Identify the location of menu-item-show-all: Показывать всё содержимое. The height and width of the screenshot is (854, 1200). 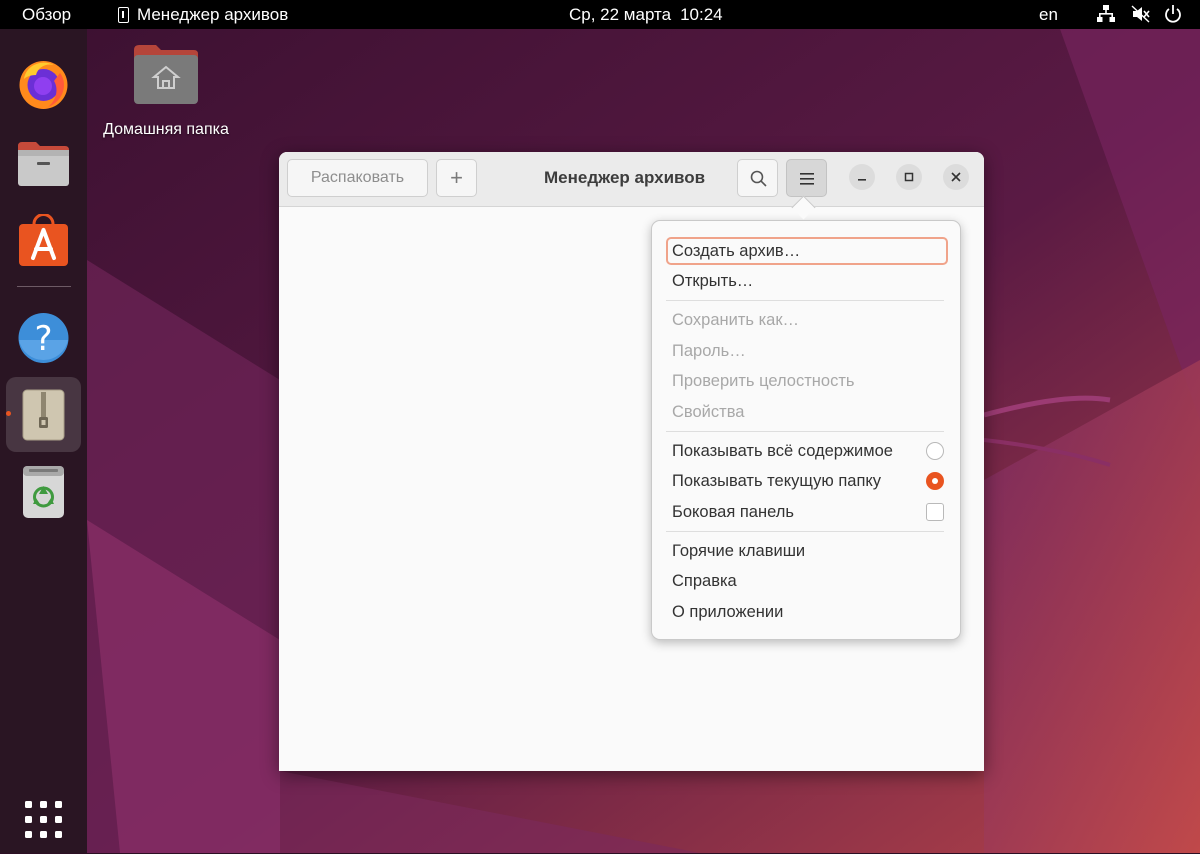
(807, 451).